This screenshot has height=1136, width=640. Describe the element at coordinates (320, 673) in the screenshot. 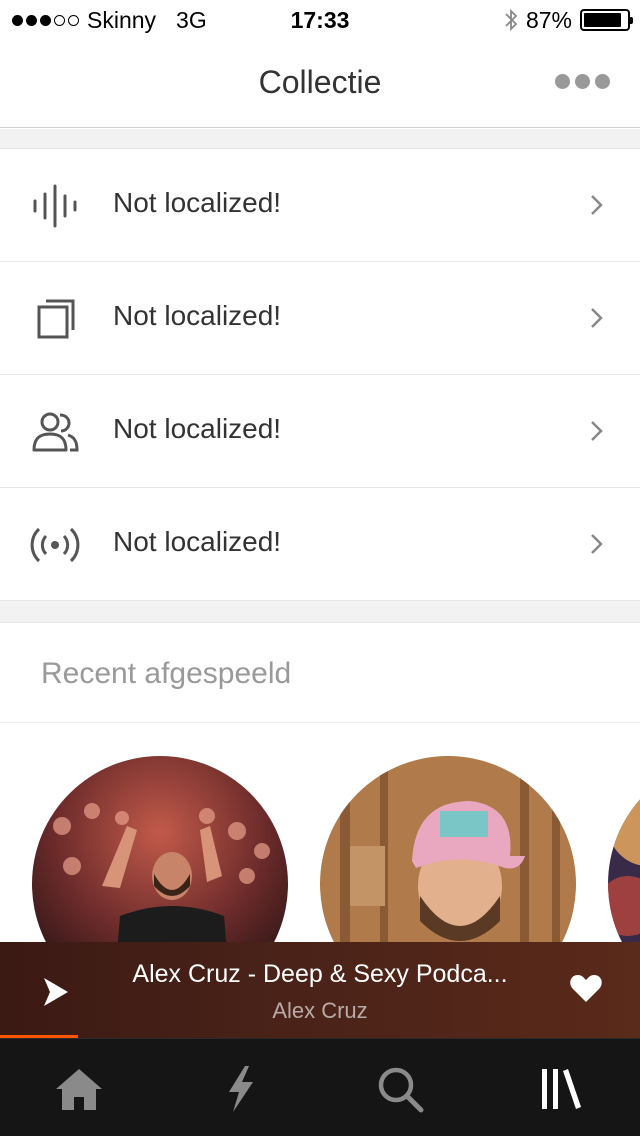

I see `recent-header: Recent afgespeeld` at that location.